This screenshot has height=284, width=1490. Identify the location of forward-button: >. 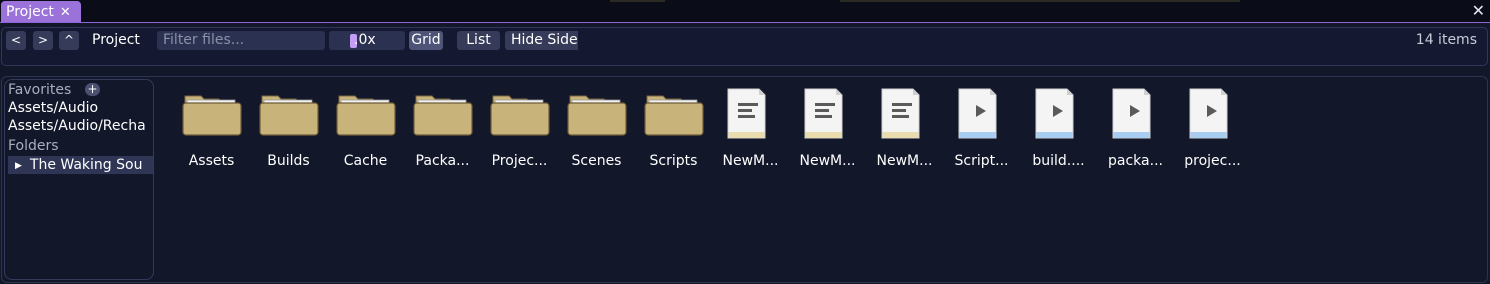
(43, 40).